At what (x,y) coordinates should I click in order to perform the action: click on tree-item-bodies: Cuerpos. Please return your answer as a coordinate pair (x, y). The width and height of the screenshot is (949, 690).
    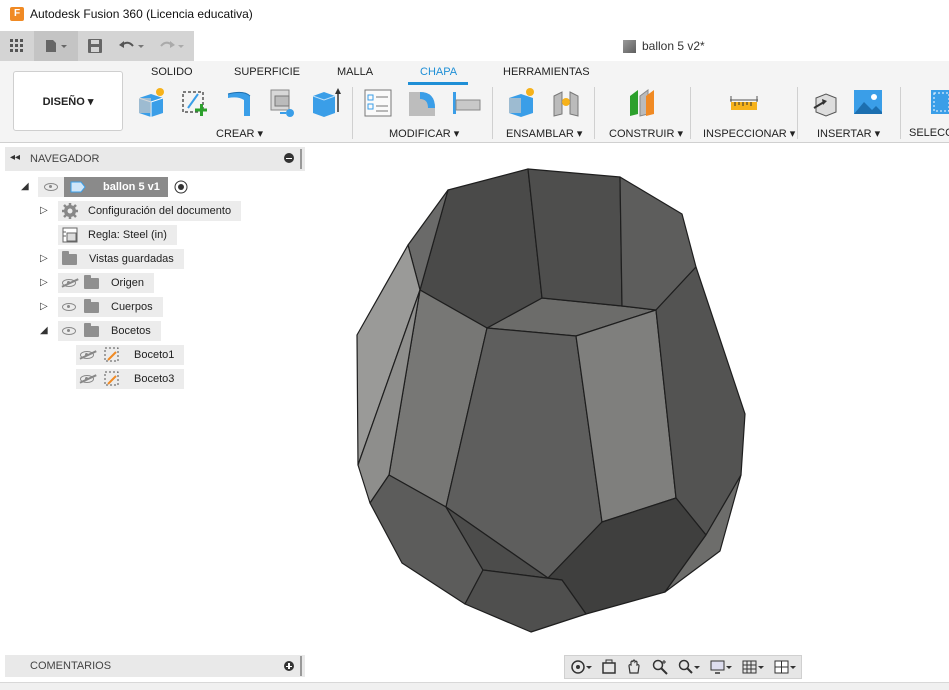
    Looking at the image, I should click on (110, 307).